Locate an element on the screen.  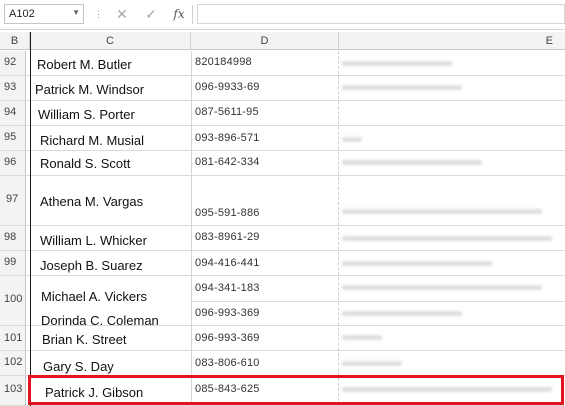
name-cell: Ronald S. Scott is located at coordinates (85, 163).